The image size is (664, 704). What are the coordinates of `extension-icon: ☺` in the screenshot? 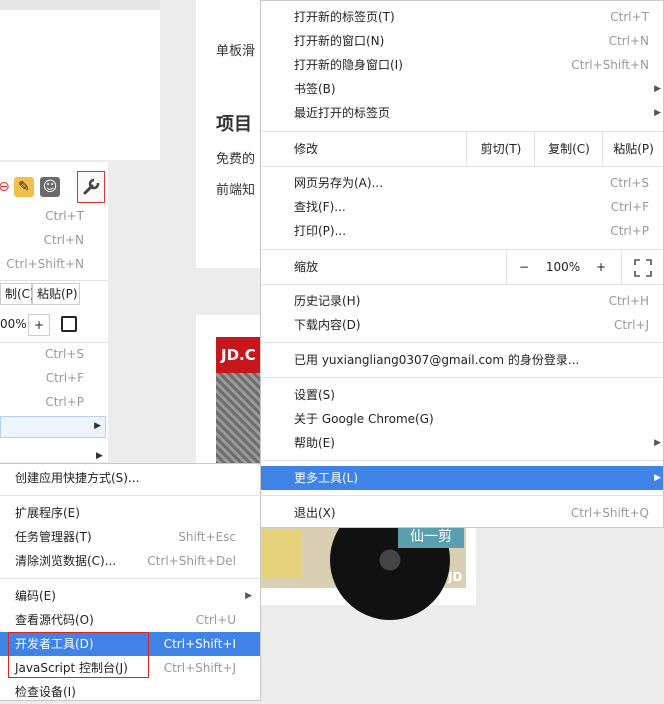 It's located at (50, 187).